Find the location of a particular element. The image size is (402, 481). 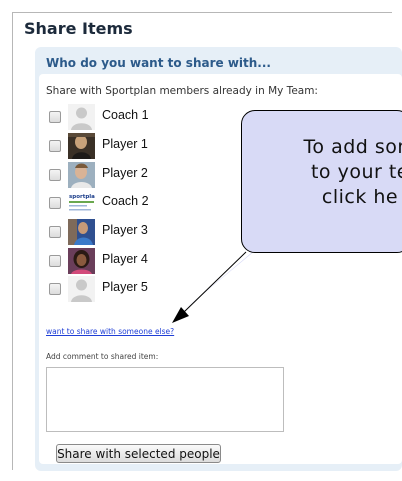

member-name: Player 2 is located at coordinates (125, 173).